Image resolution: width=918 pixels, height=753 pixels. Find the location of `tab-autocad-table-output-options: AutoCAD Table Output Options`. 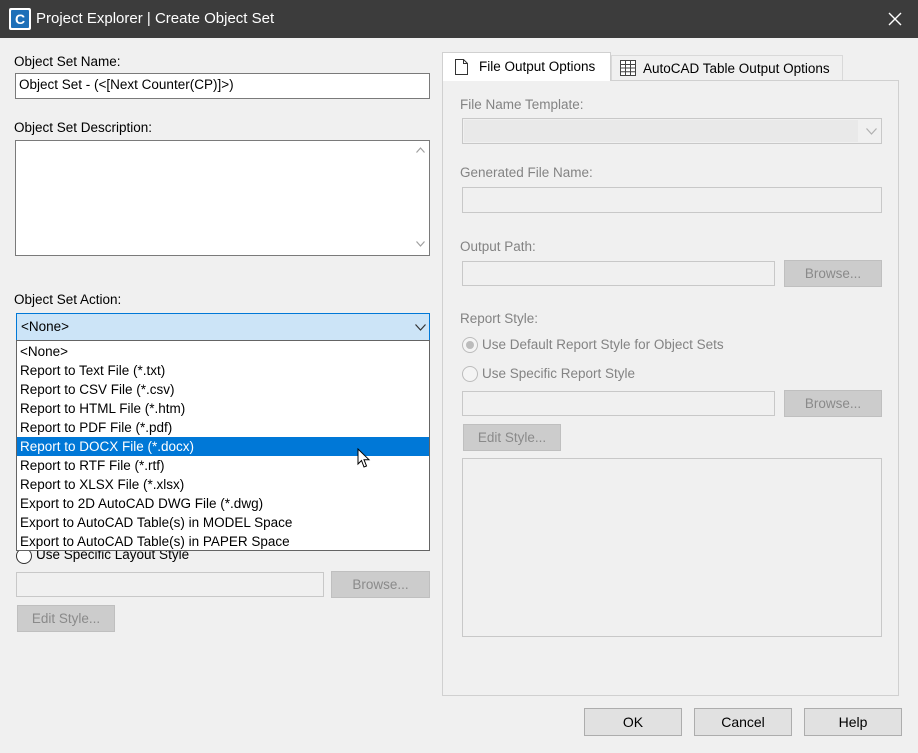

tab-autocad-table-output-options: AutoCAD Table Output Options is located at coordinates (727, 68).